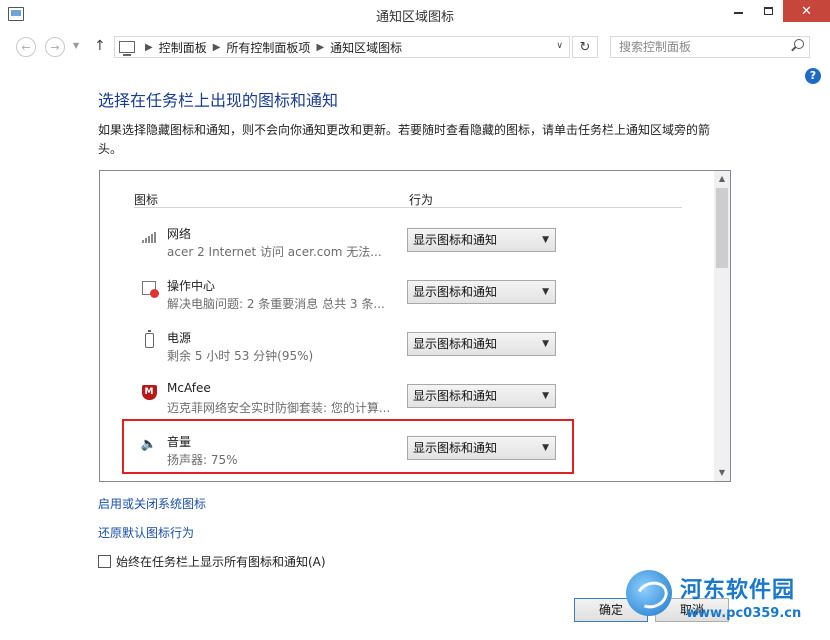  I want to click on item-detail: 剩余 5 小时 53 分钟(95%), so click(240, 356).